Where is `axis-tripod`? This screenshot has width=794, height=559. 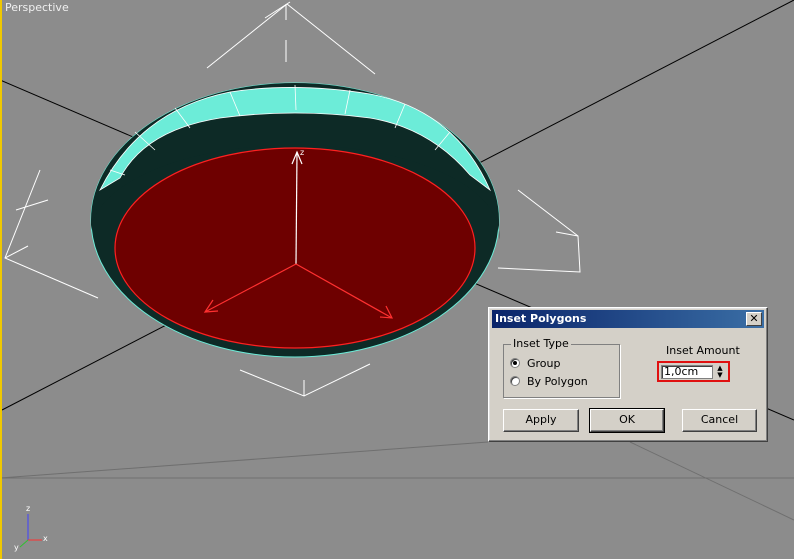
axis-tripod is located at coordinates (30, 531).